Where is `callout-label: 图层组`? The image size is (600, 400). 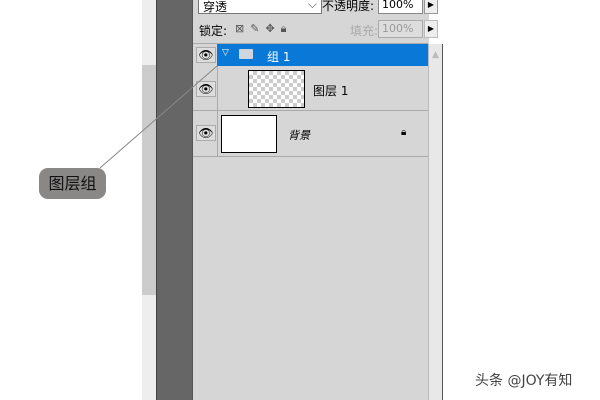
callout-label: 图层组 is located at coordinates (72, 183).